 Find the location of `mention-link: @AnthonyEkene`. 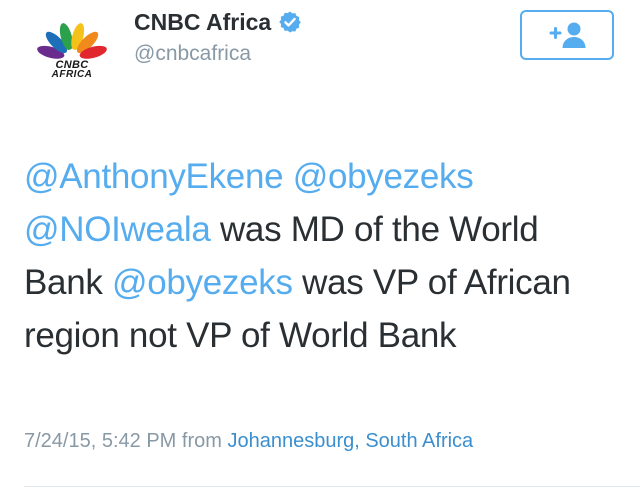

mention-link: @AnthonyEkene is located at coordinates (154, 176).